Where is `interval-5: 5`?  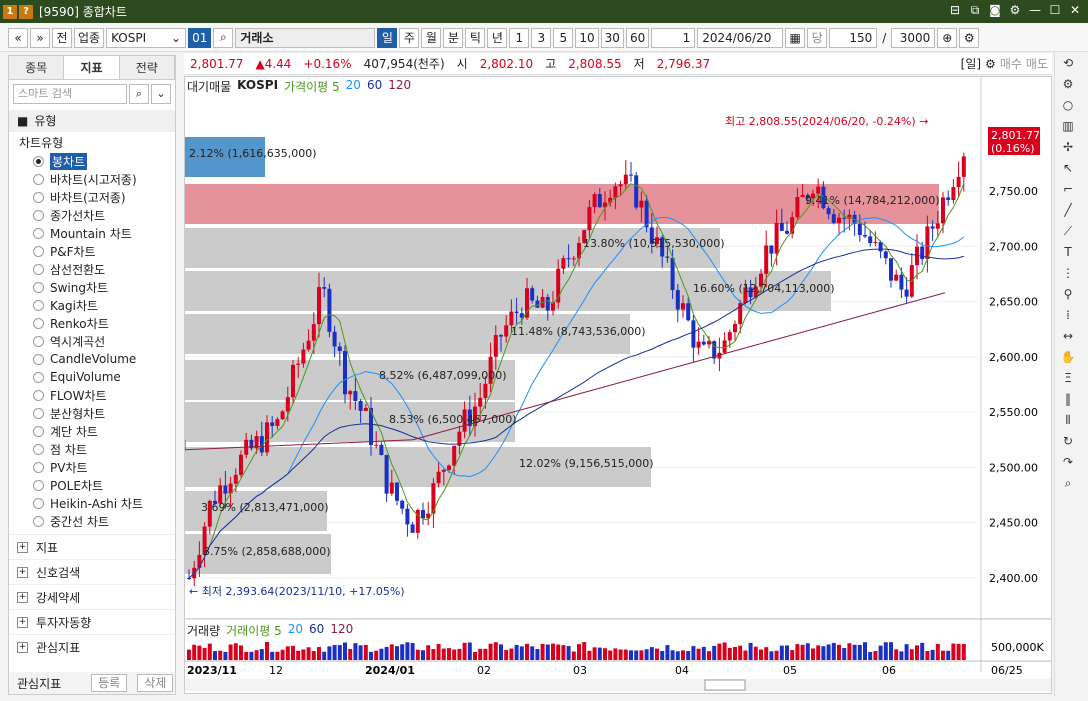 interval-5: 5 is located at coordinates (563, 37).